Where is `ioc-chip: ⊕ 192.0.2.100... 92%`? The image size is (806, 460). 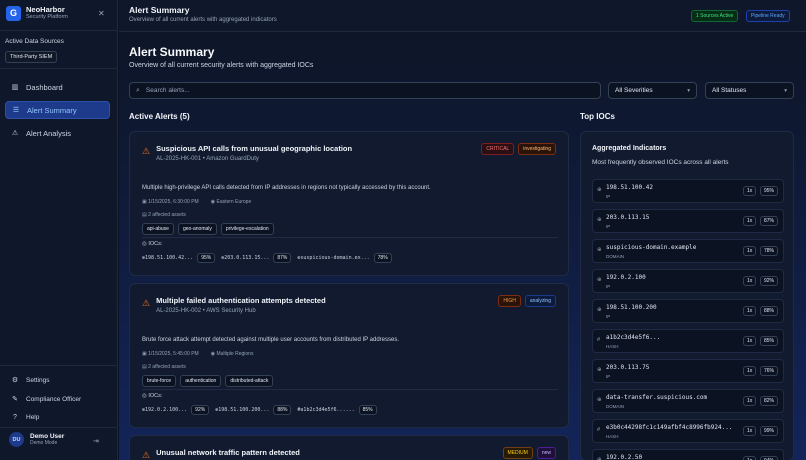
ioc-chip: ⊕ 192.0.2.100... 92% is located at coordinates (176, 410).